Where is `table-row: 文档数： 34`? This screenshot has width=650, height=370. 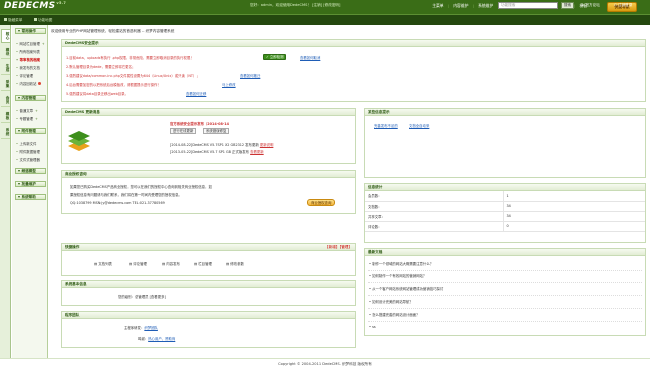
table-row: 文档数： 34 is located at coordinates (505, 206).